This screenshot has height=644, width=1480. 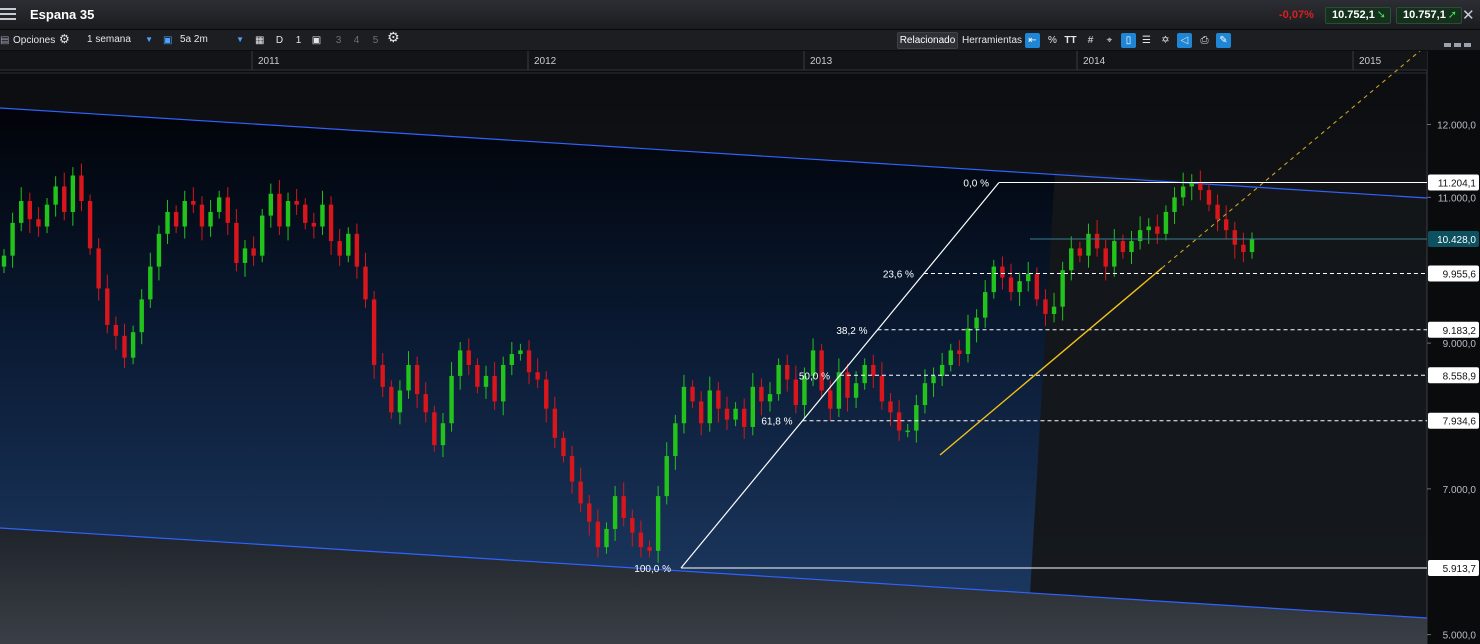 What do you see at coordinates (1457, 183) in the screenshot?
I see `price-label-text: 11.204,1` at bounding box center [1457, 183].